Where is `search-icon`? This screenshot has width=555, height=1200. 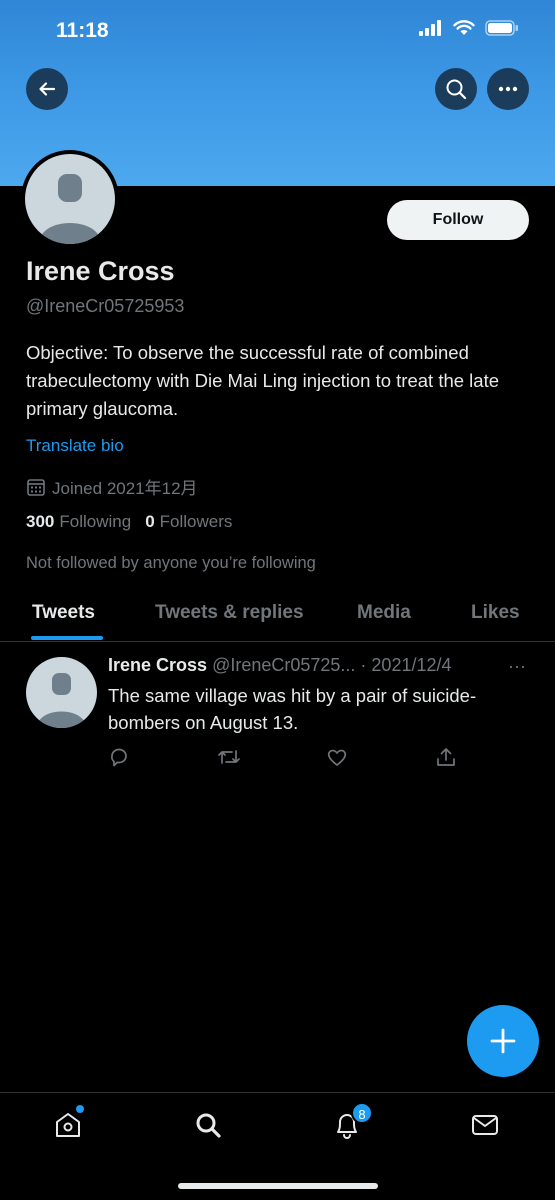
search-icon is located at coordinates (456, 89).